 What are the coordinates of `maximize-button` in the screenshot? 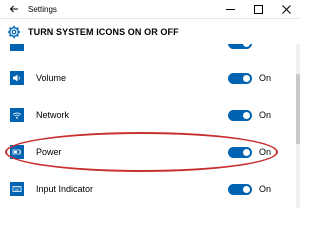 It's located at (258, 9).